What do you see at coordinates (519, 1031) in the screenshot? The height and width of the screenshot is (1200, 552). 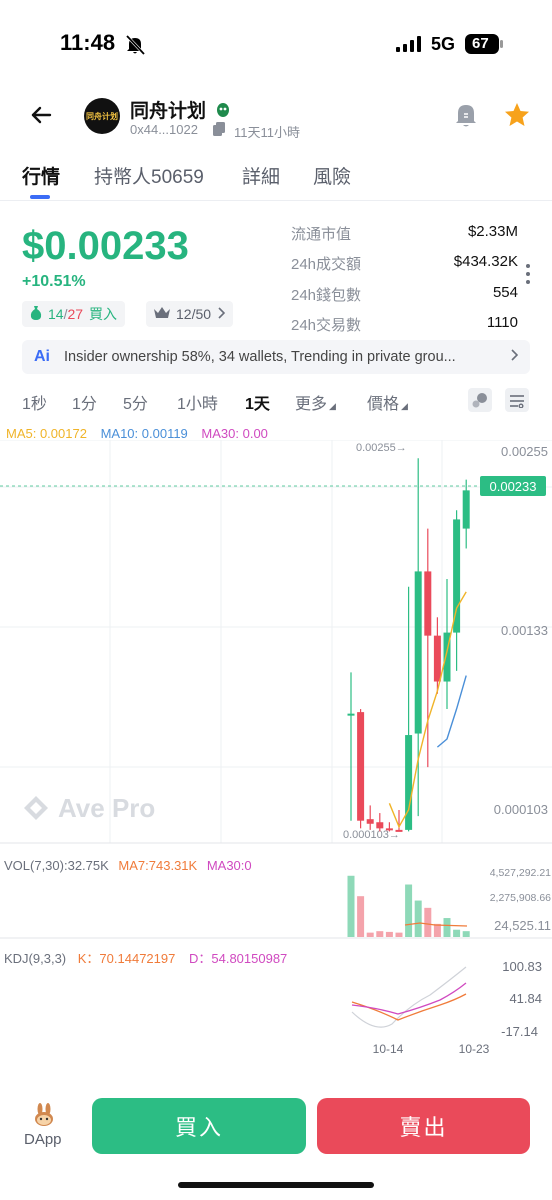 I see `kdj-tick-low: -17.14` at bounding box center [519, 1031].